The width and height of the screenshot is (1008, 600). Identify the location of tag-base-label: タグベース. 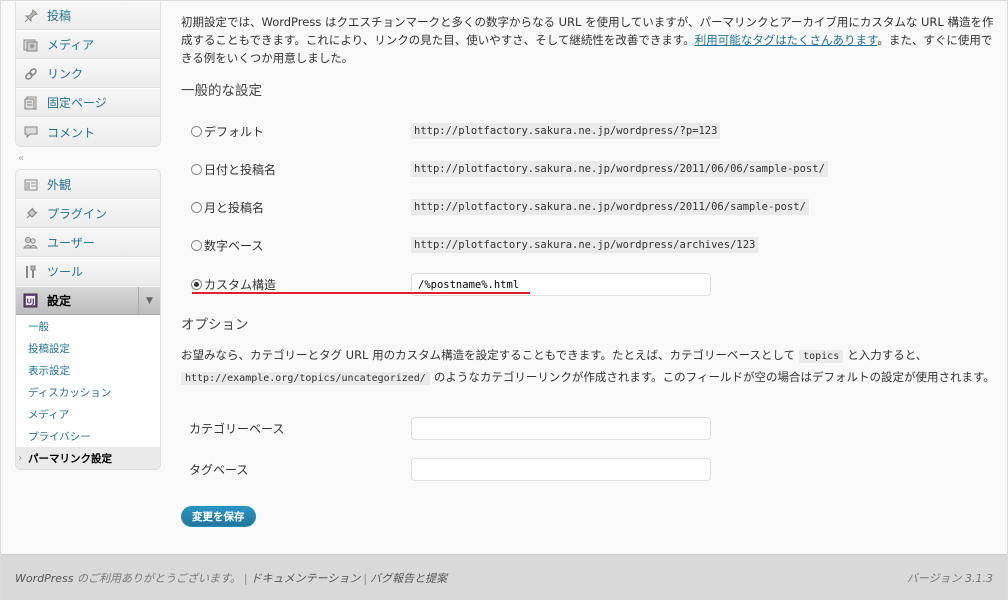
(219, 470).